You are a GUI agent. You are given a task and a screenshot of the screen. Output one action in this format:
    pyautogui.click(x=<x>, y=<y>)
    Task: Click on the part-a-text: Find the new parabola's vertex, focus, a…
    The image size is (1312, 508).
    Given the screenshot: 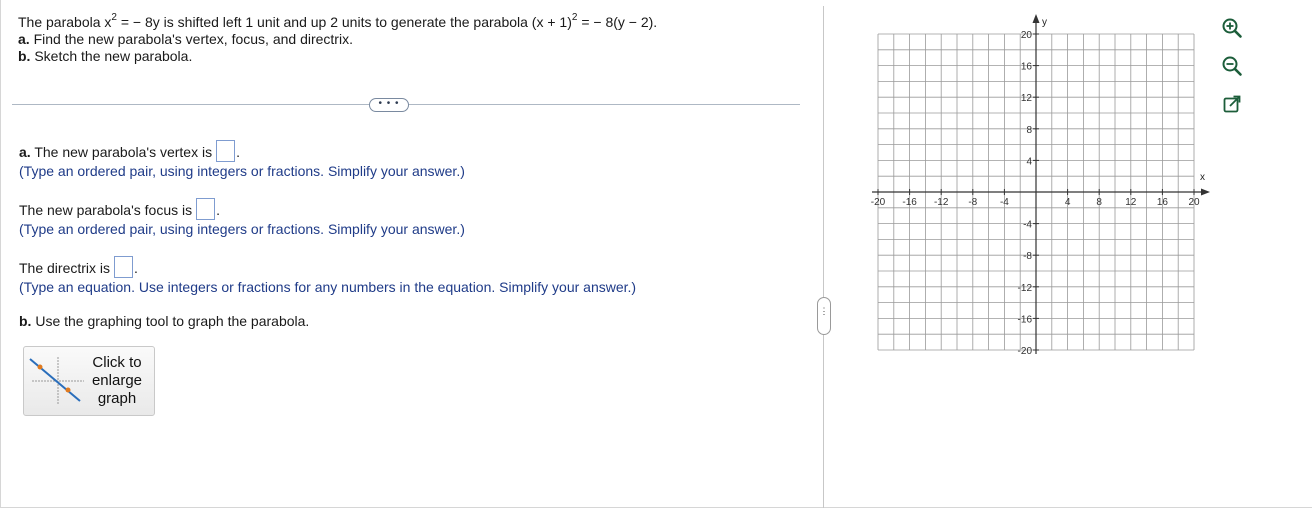 What is the action you would take?
    pyautogui.click(x=191, y=39)
    